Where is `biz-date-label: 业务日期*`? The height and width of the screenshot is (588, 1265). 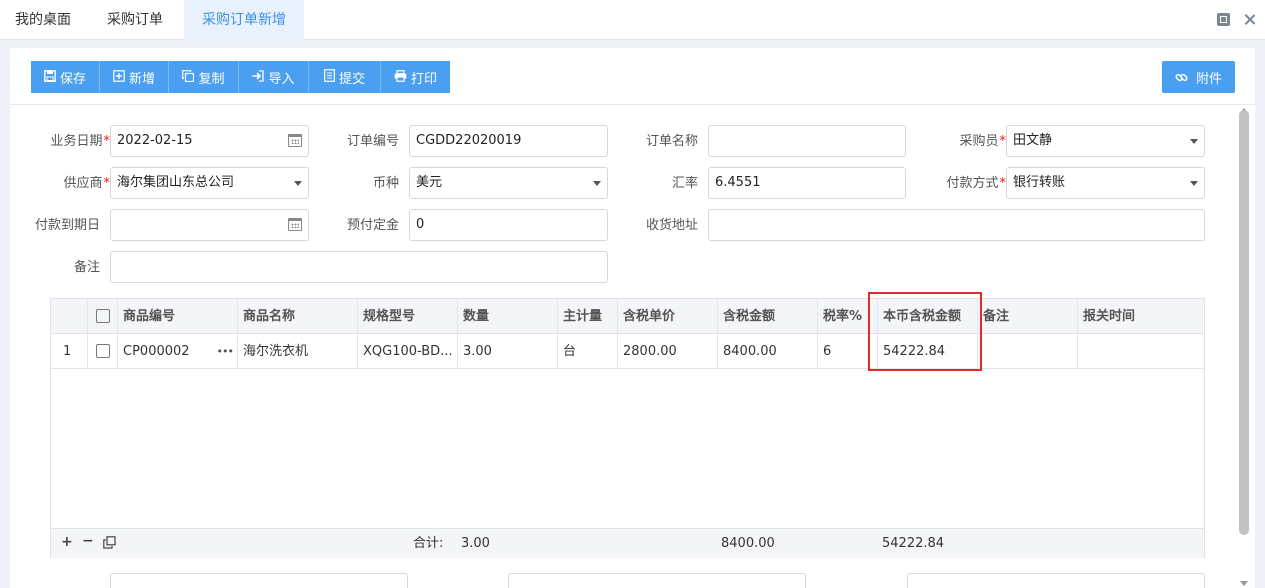
biz-date-label: 业务日期* is located at coordinates (80, 141).